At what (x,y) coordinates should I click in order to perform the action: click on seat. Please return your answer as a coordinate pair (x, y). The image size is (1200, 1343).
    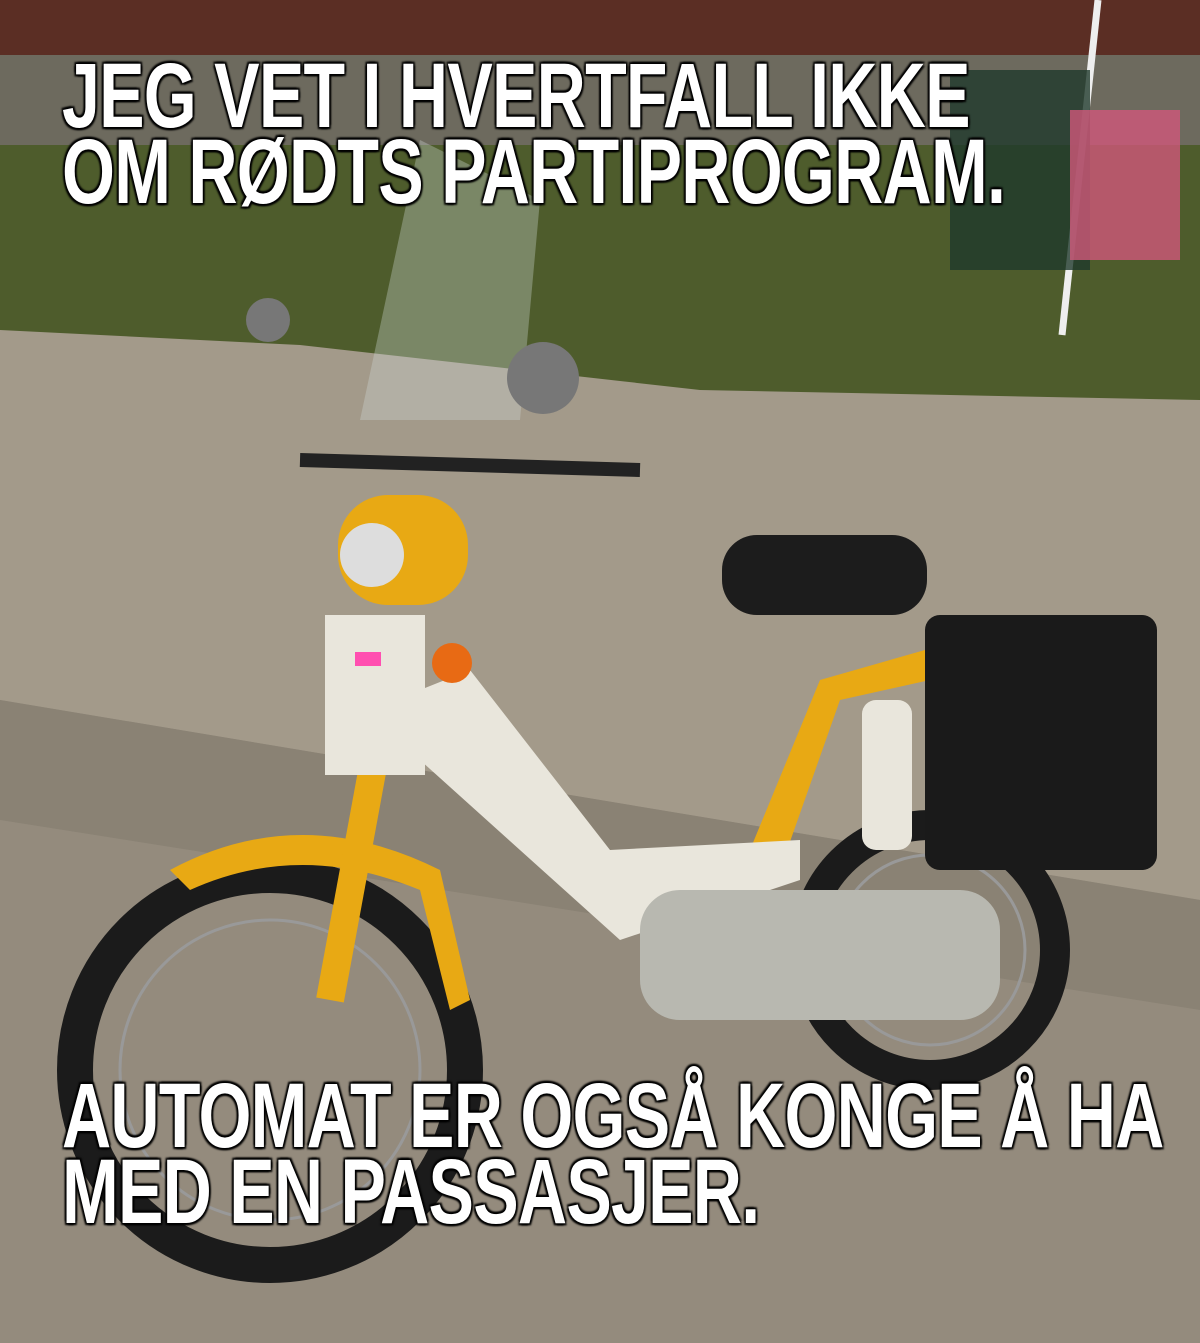
    Looking at the image, I should click on (824, 575).